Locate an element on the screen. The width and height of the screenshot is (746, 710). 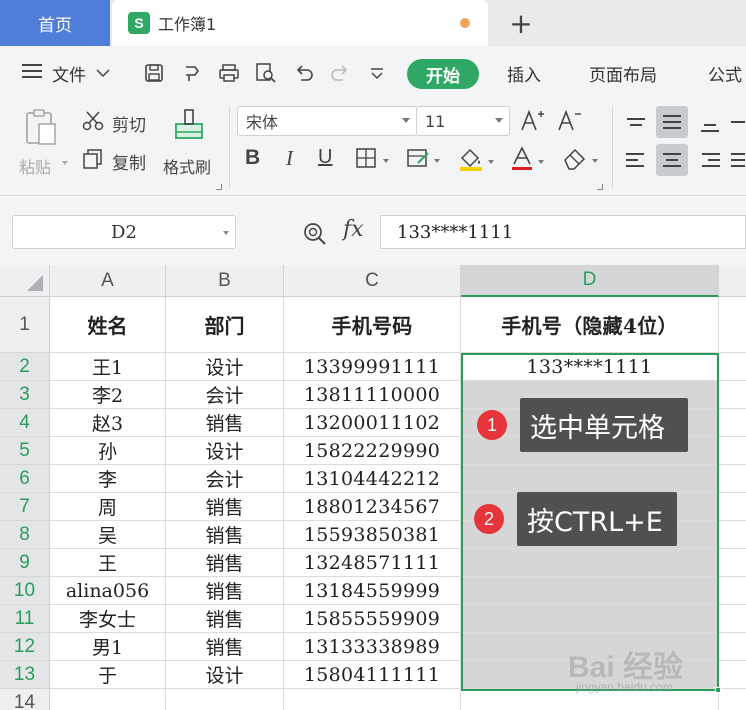
column-header-a: A is located at coordinates (108, 281).